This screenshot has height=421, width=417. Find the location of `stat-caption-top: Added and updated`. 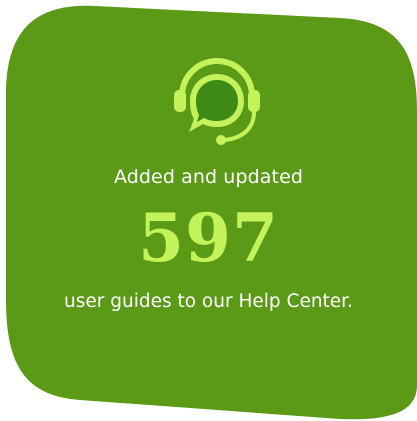

stat-caption-top: Added and updated is located at coordinates (208, 177).